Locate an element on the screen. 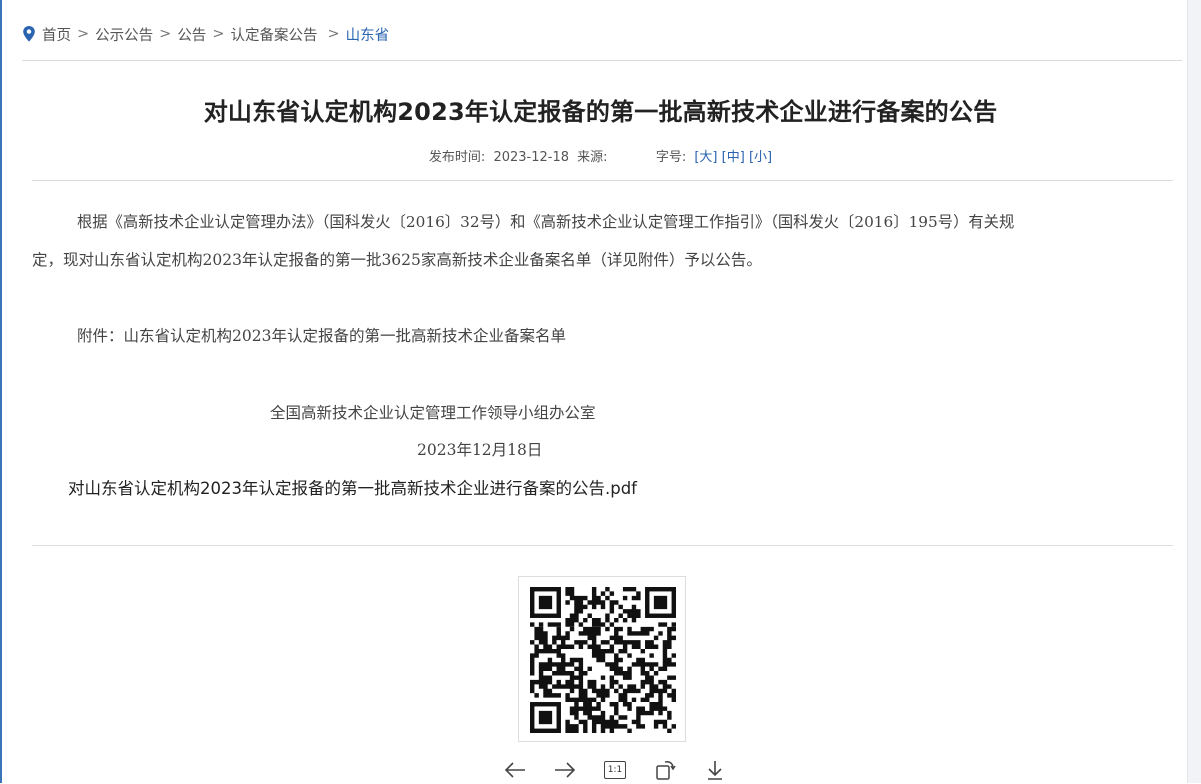 This screenshot has width=1201, height=784. breadcrumb-announcements: 公示公告 is located at coordinates (124, 34).